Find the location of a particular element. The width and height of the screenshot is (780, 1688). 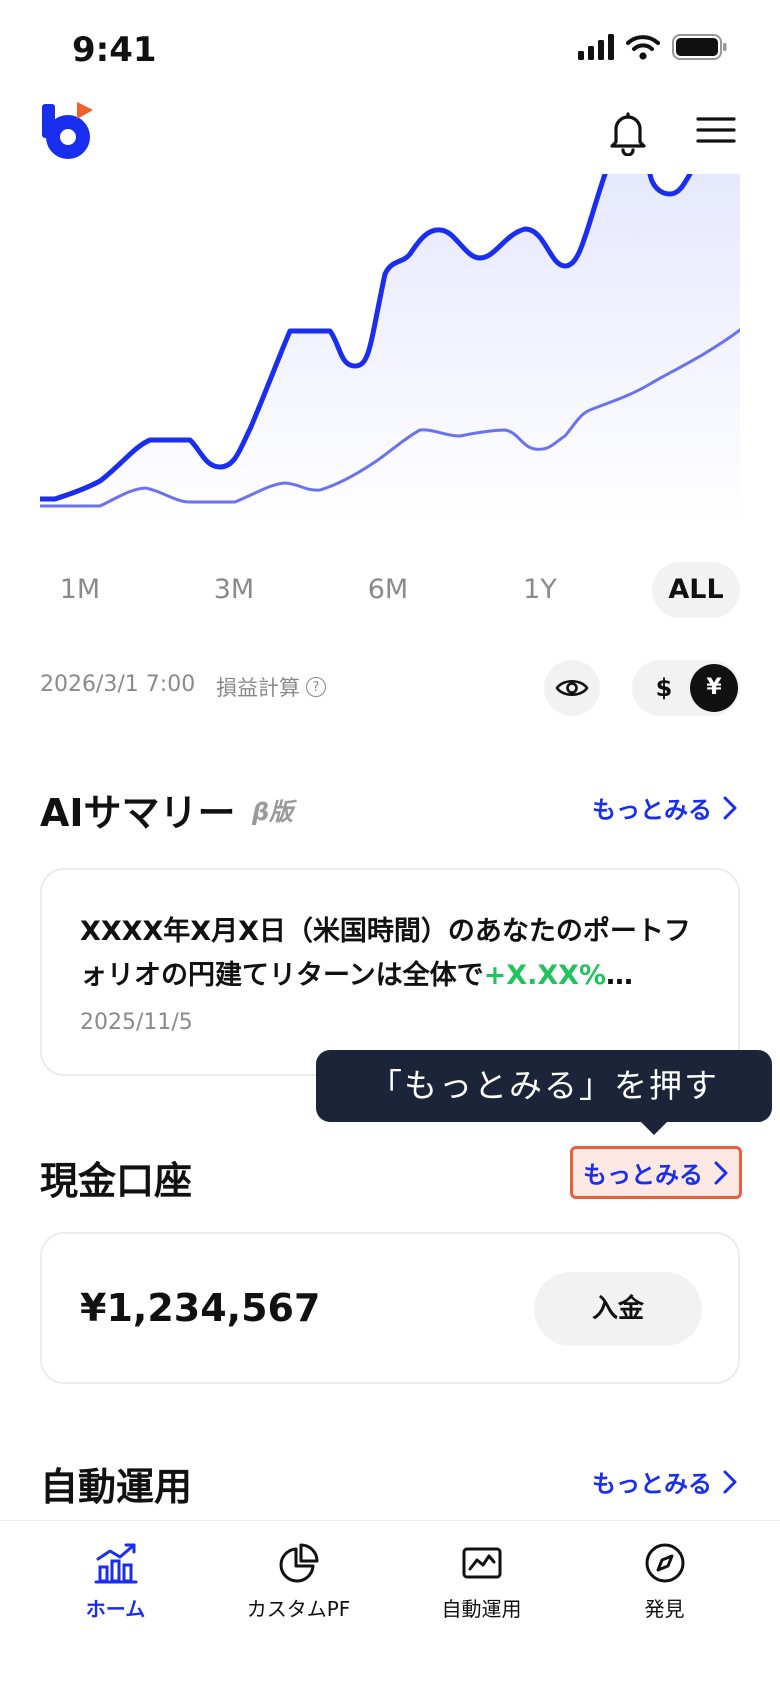

visibility-toggle-button is located at coordinates (572, 688).